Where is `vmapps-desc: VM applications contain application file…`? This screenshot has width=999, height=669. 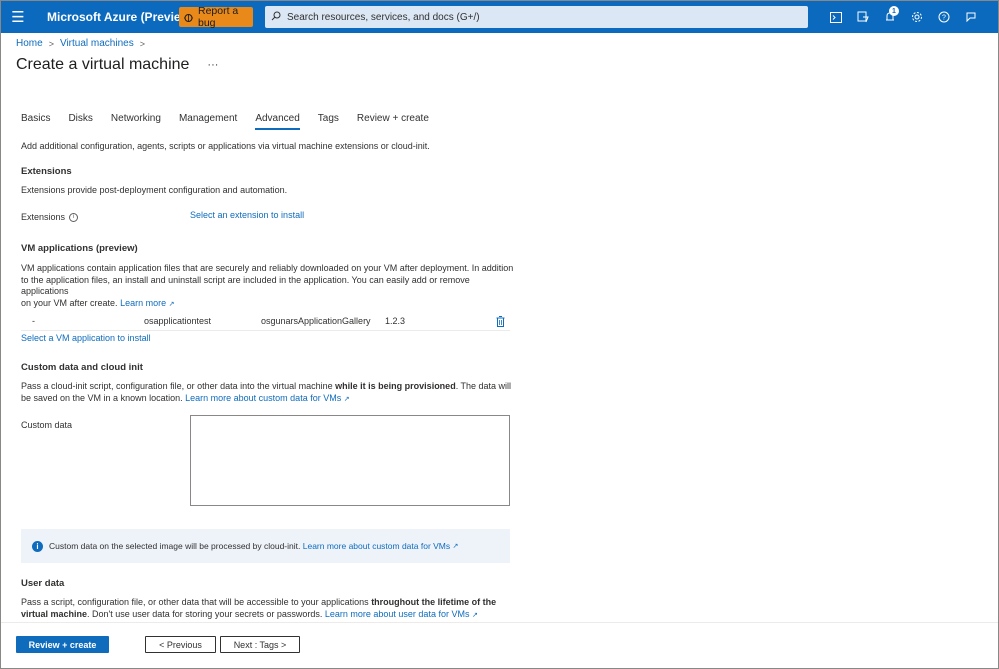 vmapps-desc: VM applications contain application file… is located at coordinates (268, 286).